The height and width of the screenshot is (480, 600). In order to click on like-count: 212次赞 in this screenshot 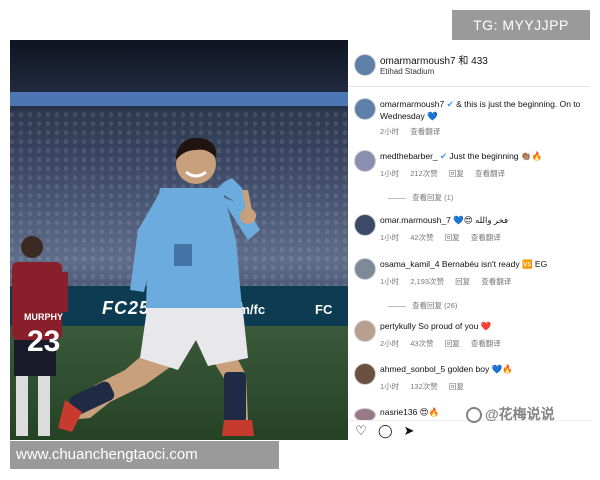, I will do `click(424, 173)`.